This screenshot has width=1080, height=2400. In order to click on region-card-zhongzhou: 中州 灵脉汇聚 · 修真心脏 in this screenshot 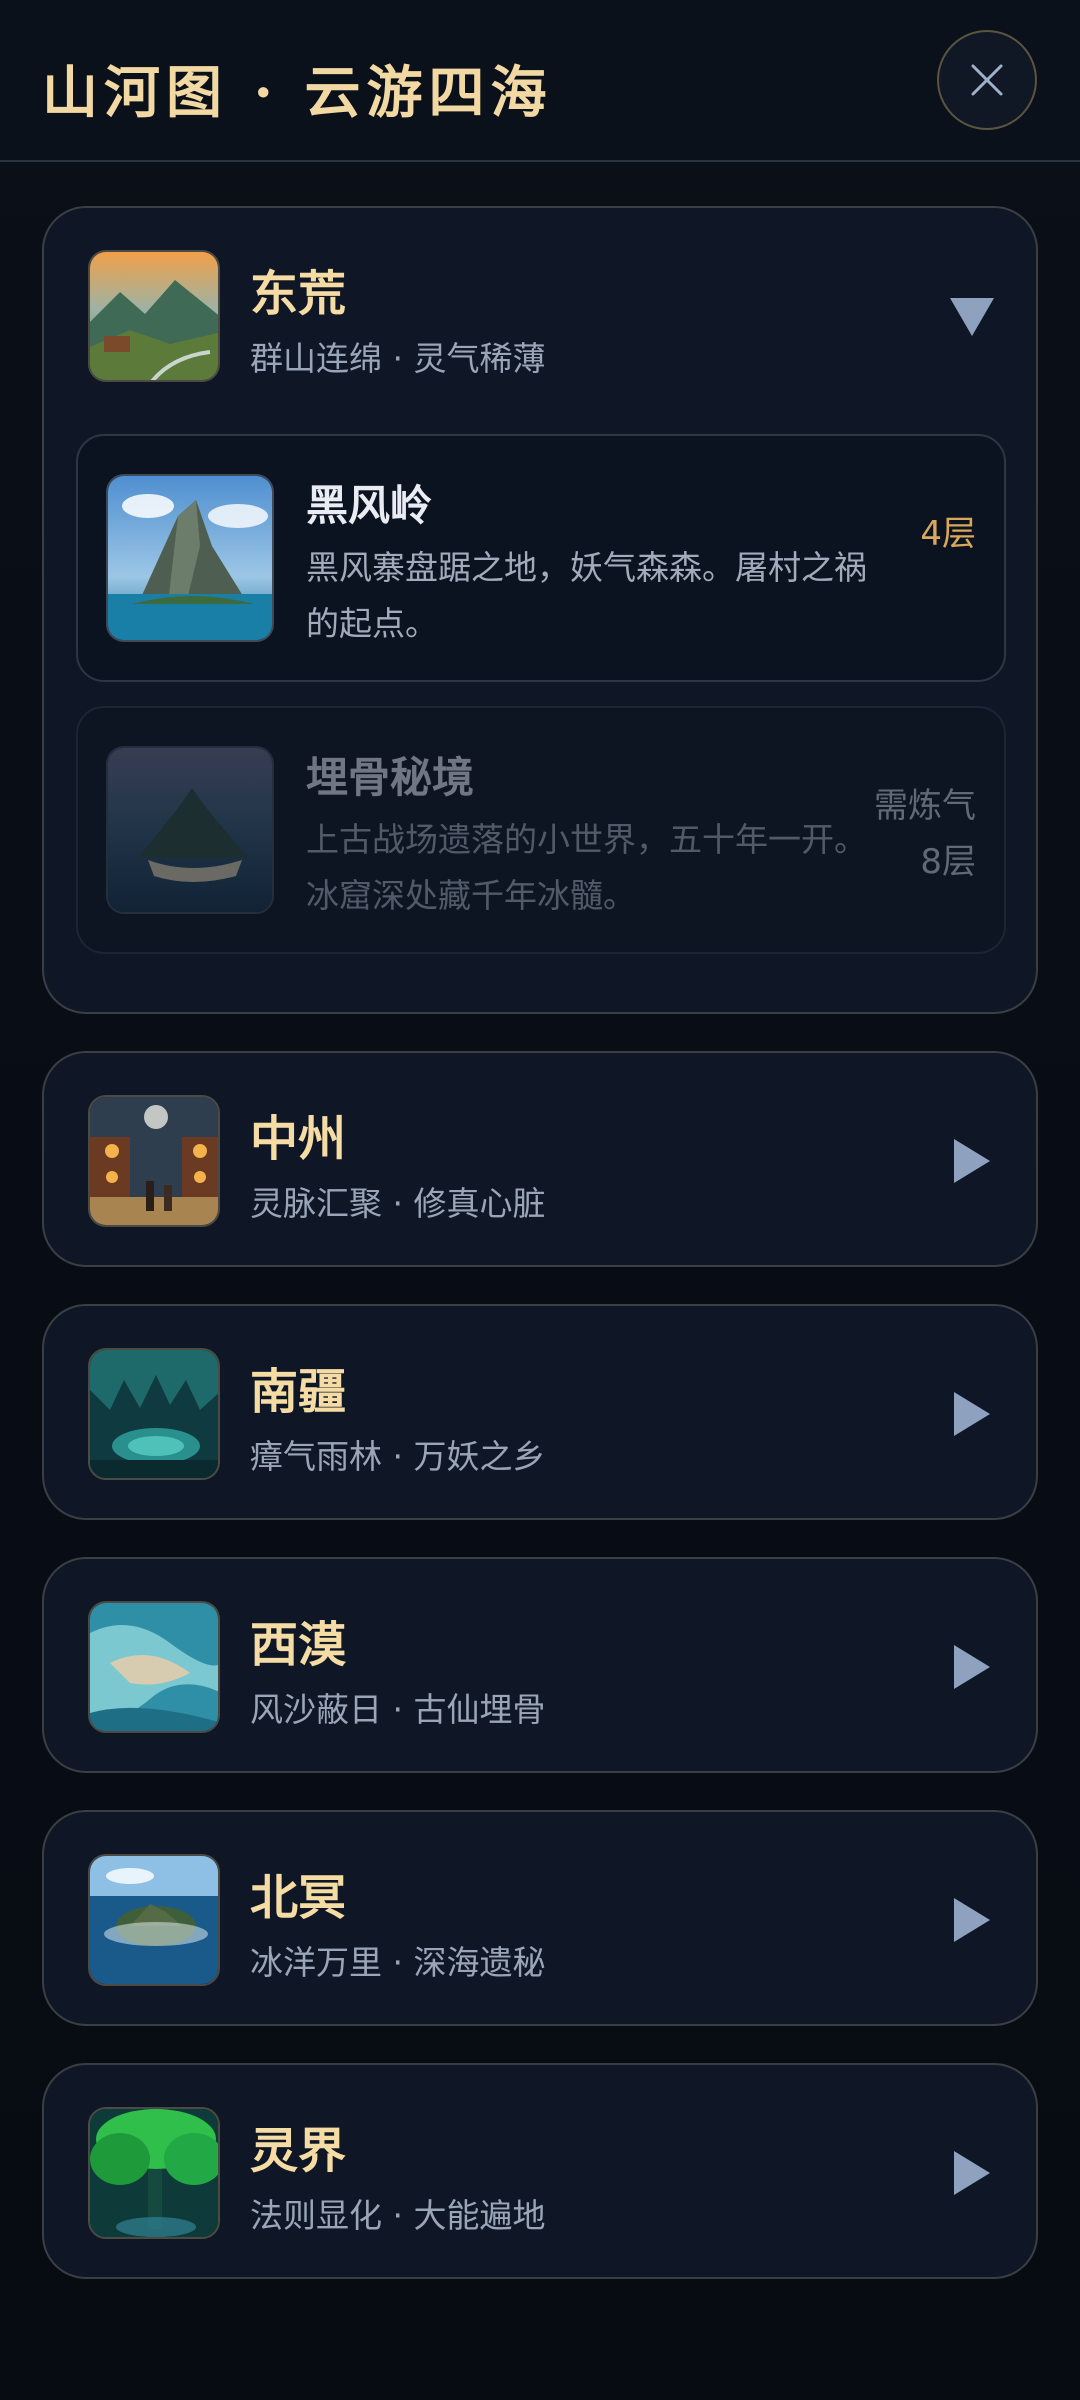, I will do `click(540, 1159)`.